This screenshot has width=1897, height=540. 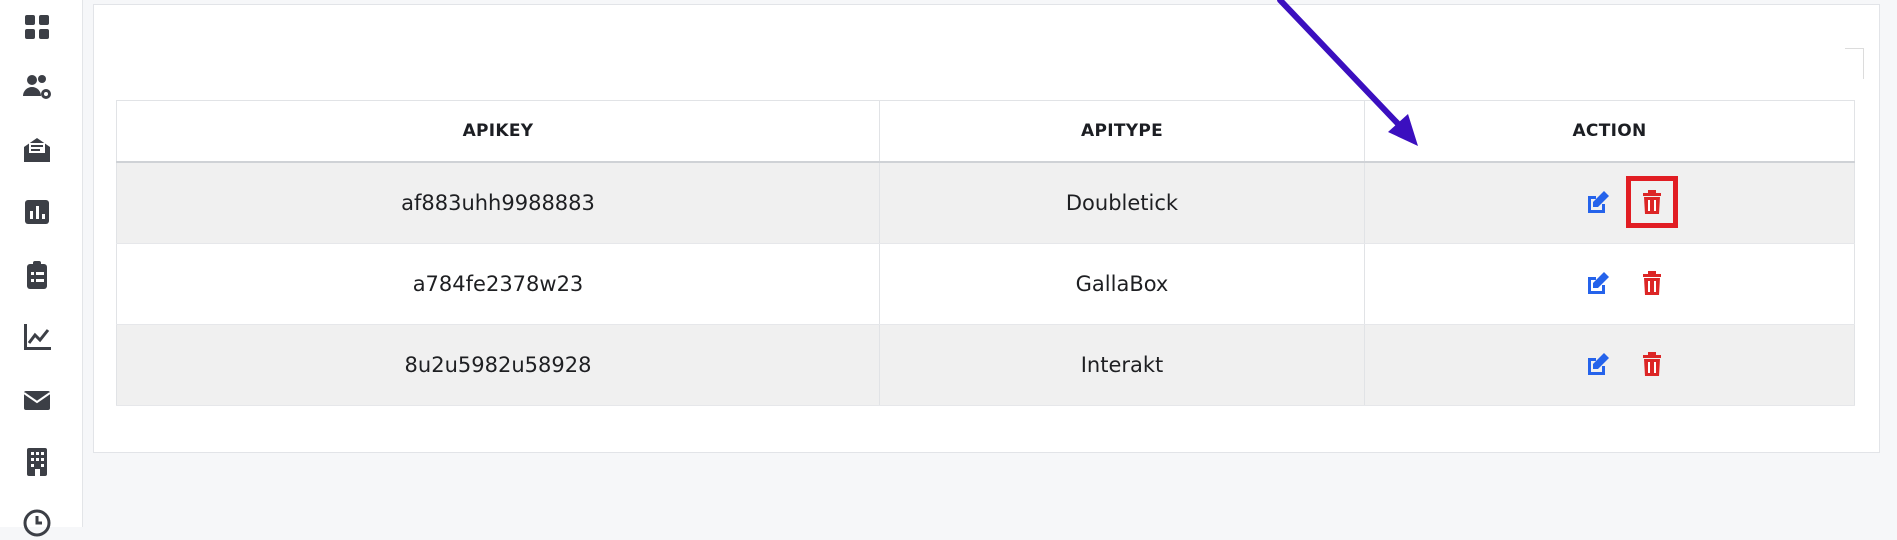 I want to click on apitype-cell: GallaBox, so click(x=1122, y=284).